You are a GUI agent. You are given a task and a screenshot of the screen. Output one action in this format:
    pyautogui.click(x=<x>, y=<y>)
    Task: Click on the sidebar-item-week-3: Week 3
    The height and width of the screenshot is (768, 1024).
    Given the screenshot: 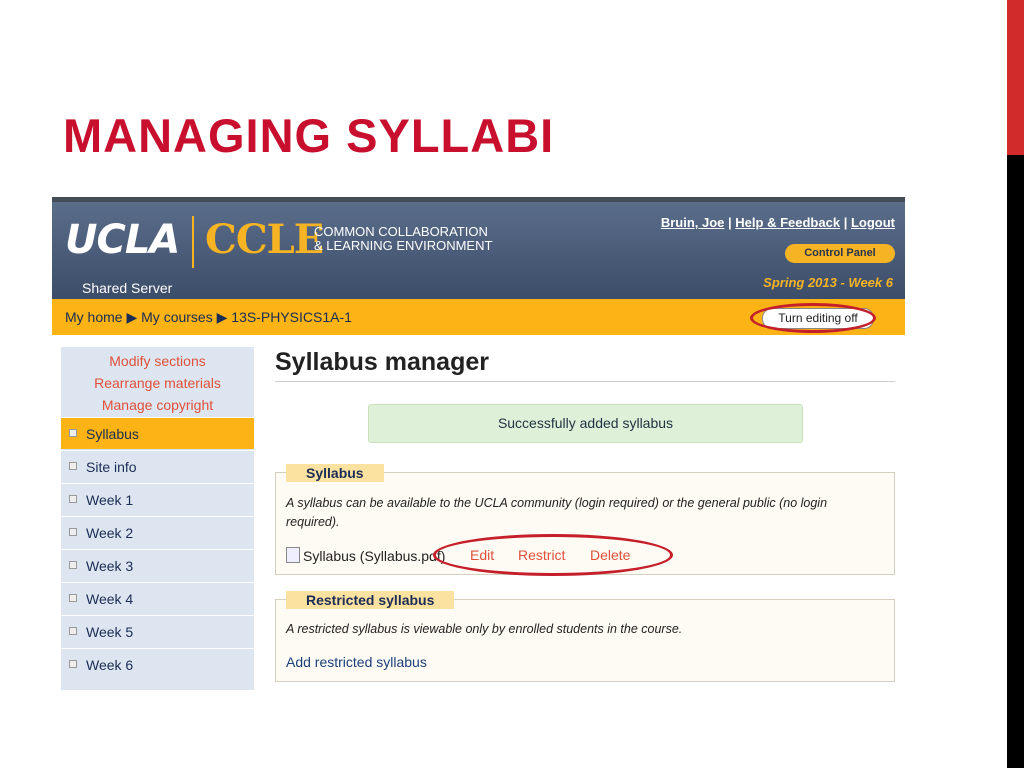 What is the action you would take?
    pyautogui.click(x=157, y=565)
    